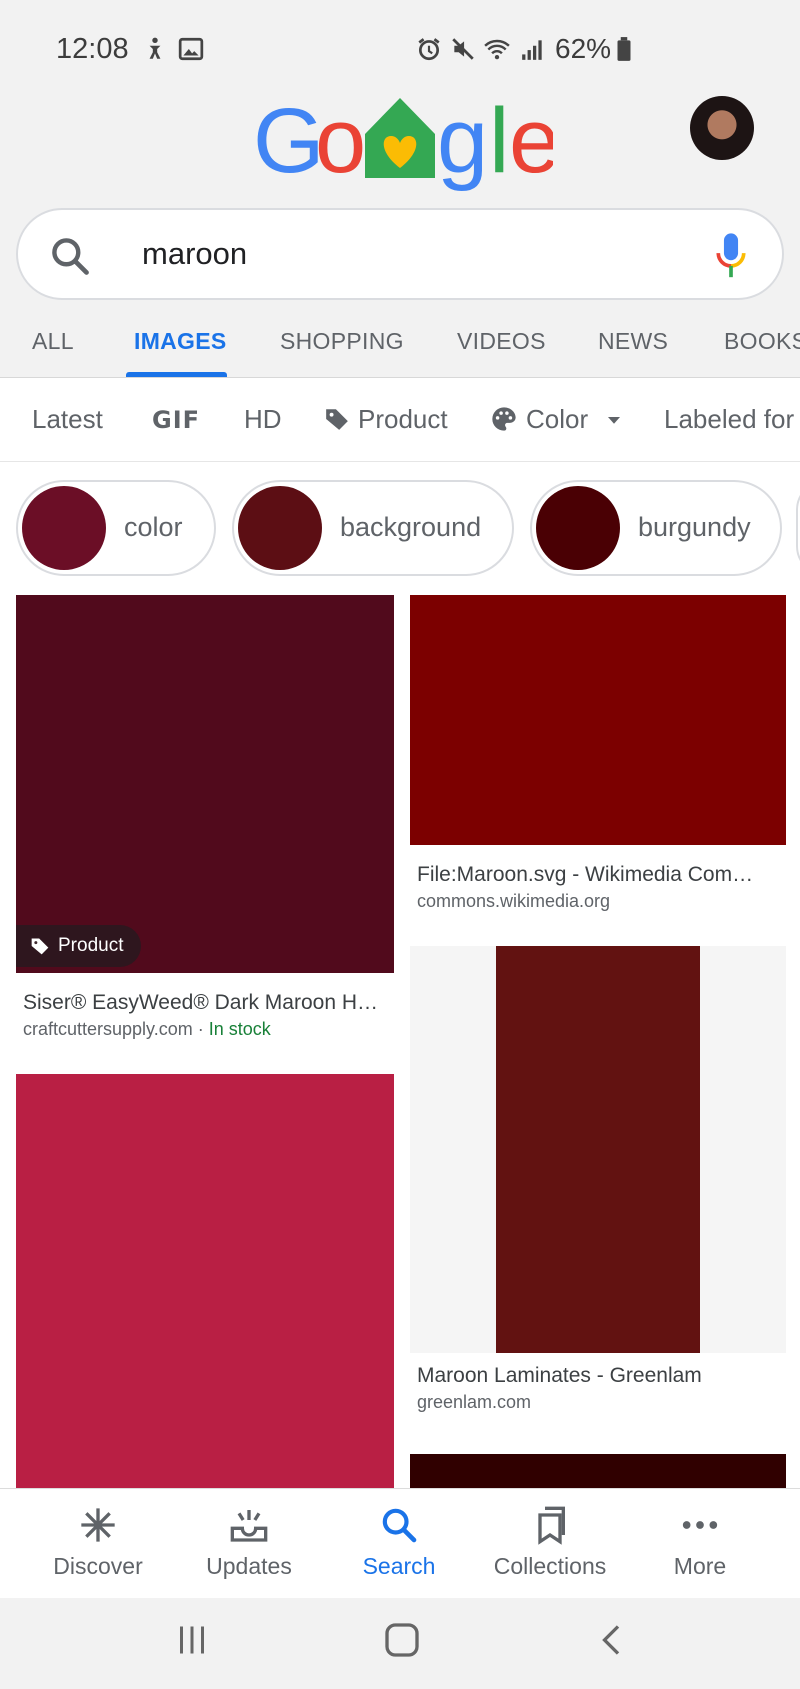 Image resolution: width=800 pixels, height=1689 pixels. I want to click on filter-latest: Latest, so click(67, 419).